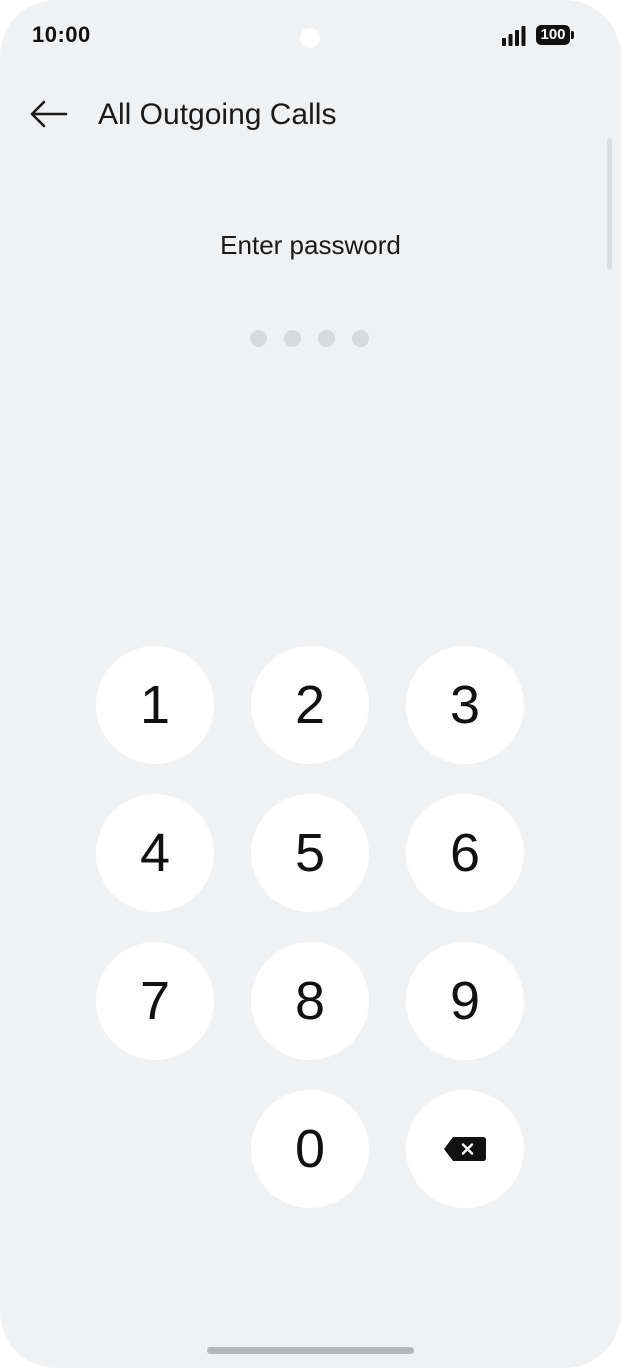 The height and width of the screenshot is (1368, 621). I want to click on arrow-left-icon, so click(49, 114).